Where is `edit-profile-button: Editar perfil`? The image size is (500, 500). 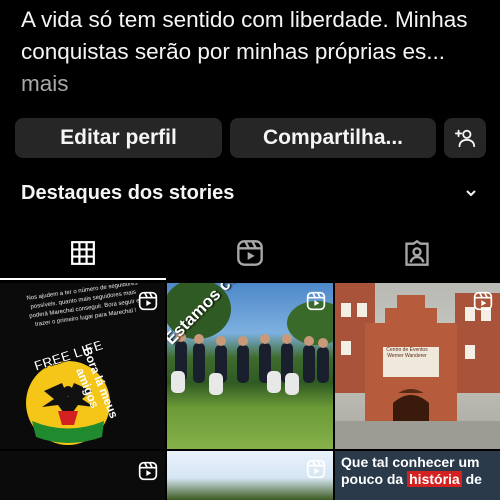 edit-profile-button: Editar perfil is located at coordinates (118, 138).